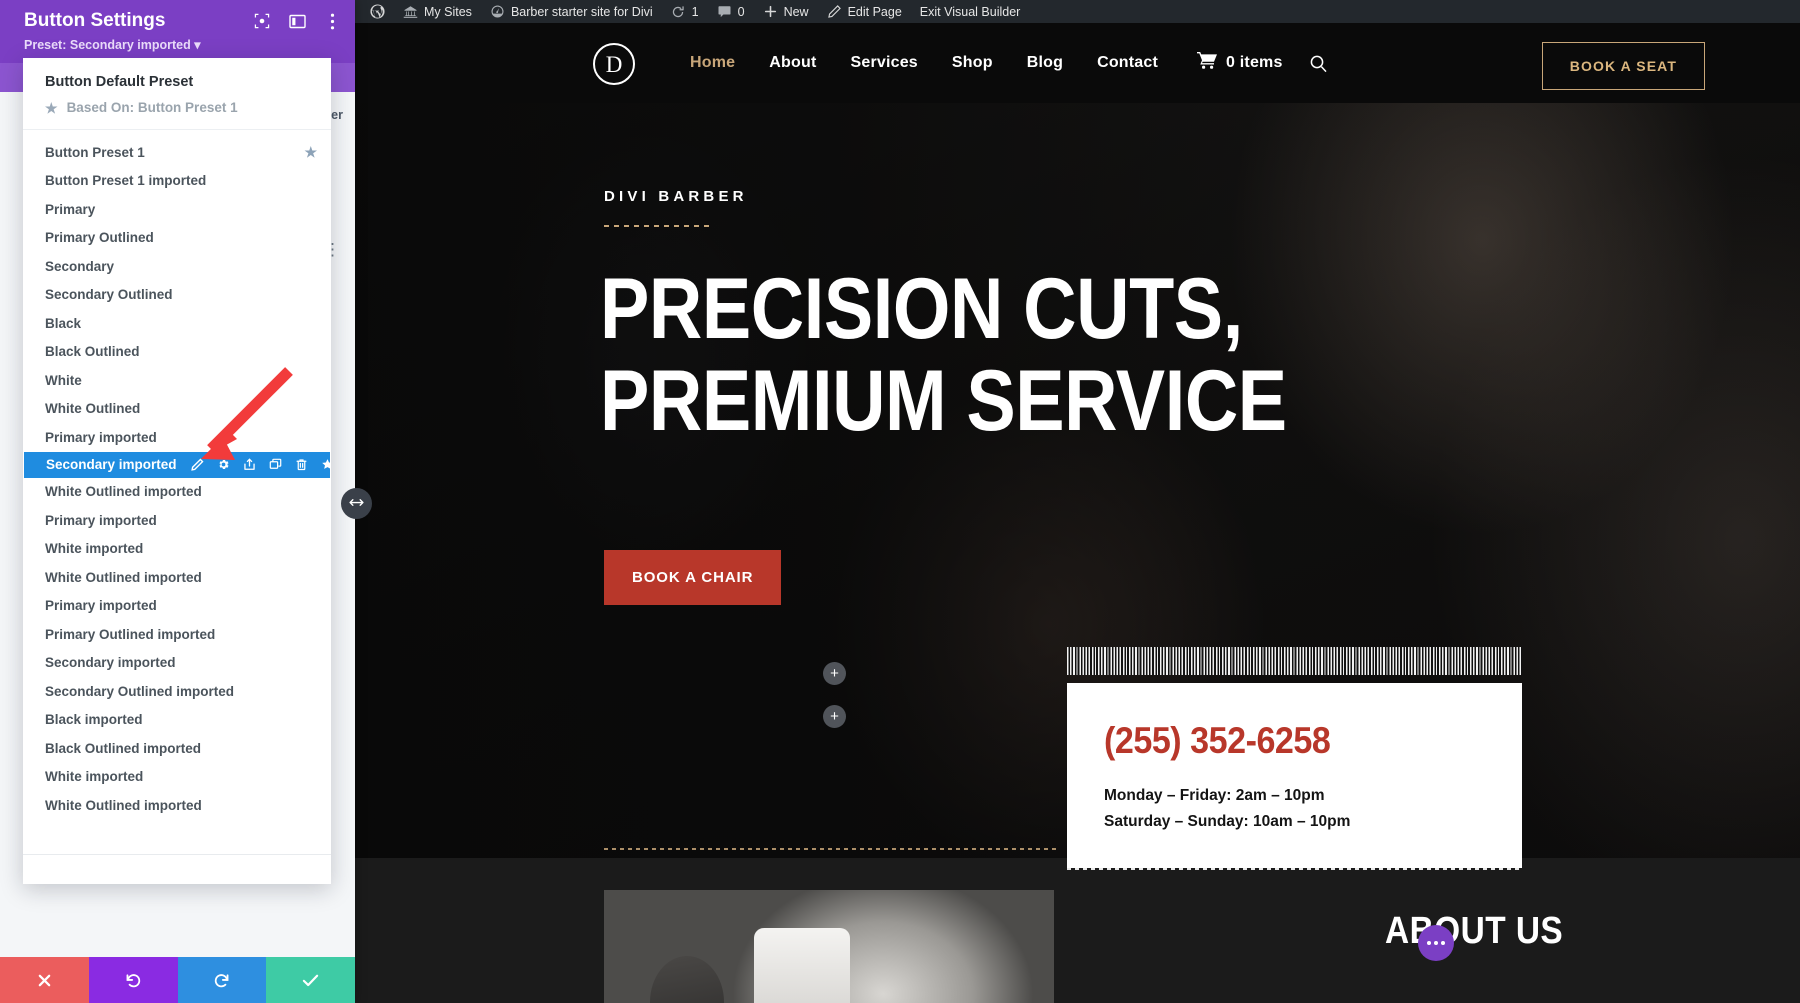 The height and width of the screenshot is (1003, 1800). I want to click on hero-divider, so click(657, 226).